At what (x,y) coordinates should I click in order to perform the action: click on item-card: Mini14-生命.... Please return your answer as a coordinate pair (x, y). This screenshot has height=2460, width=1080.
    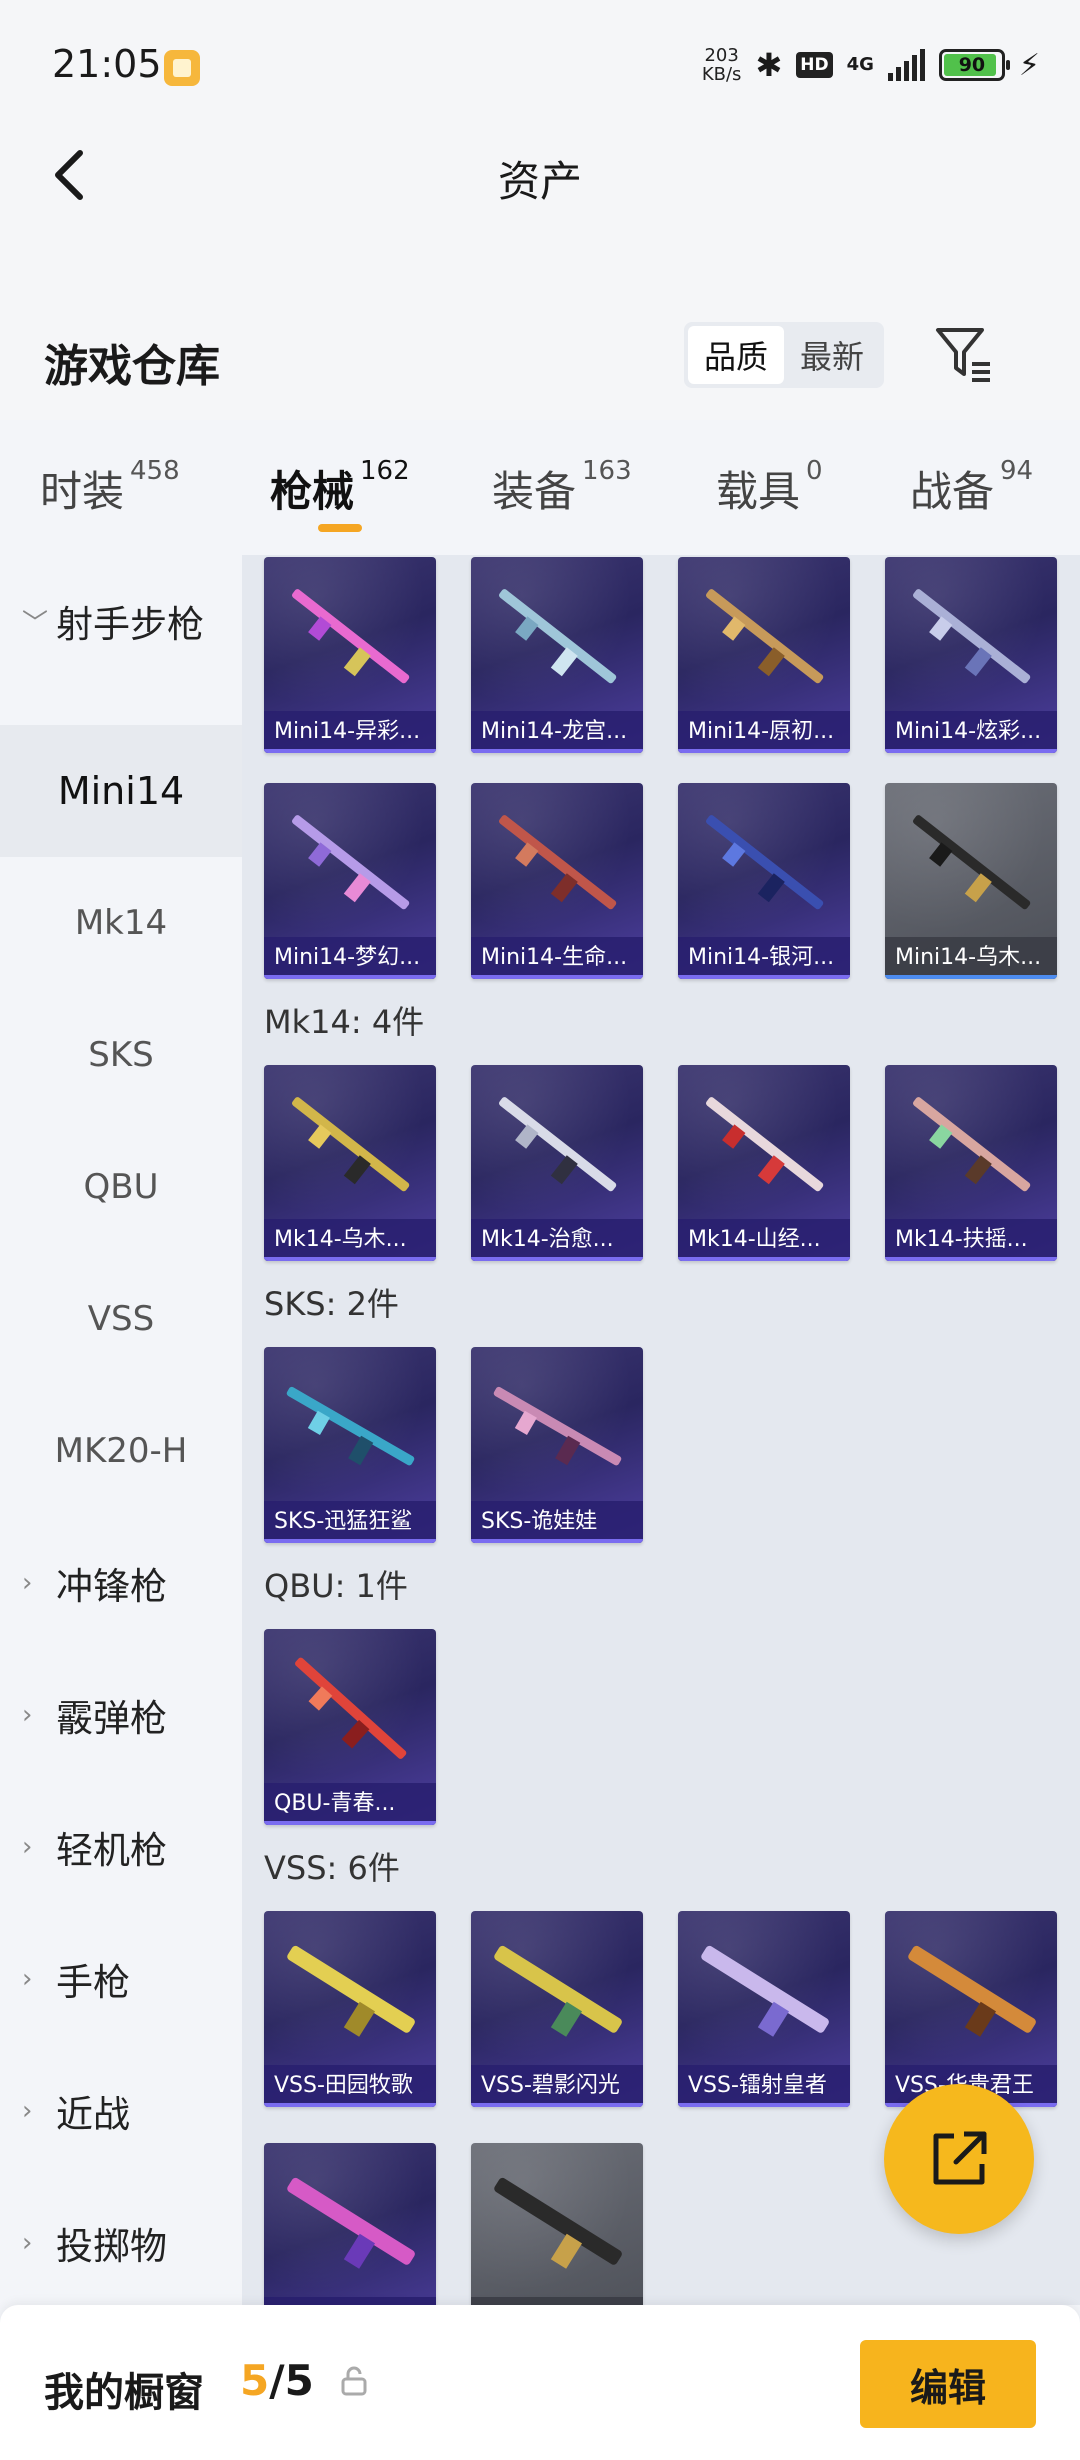
    Looking at the image, I should click on (557, 881).